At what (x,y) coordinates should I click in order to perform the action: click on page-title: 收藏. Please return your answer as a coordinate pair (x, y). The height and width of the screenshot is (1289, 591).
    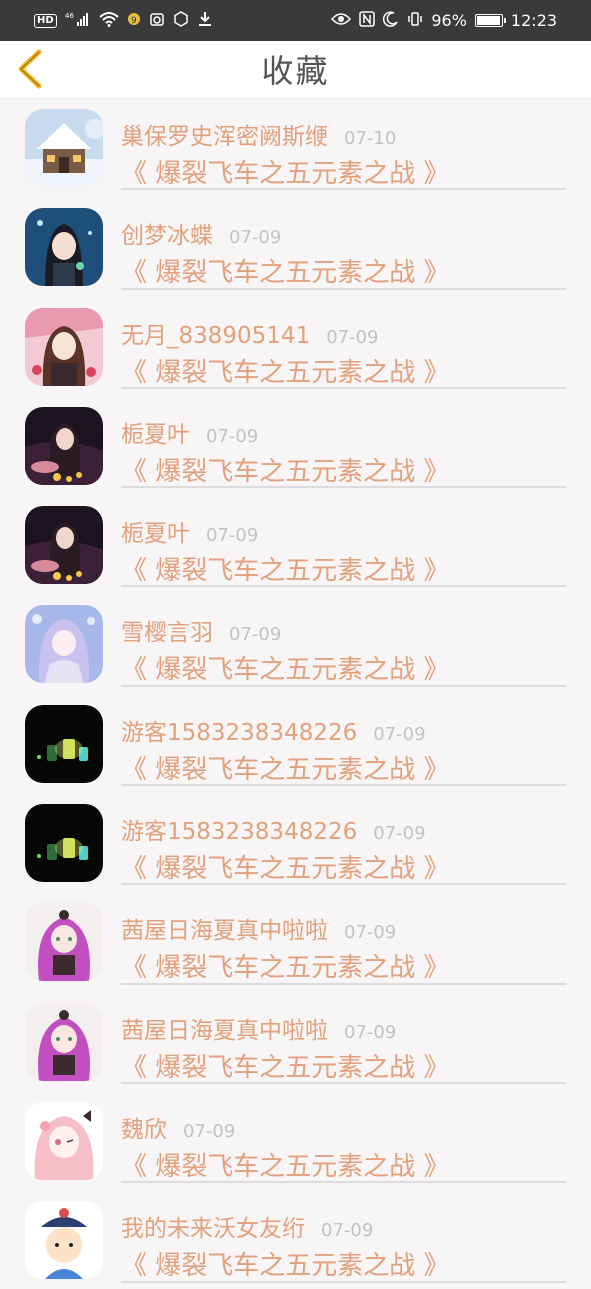
    Looking at the image, I should click on (295, 71).